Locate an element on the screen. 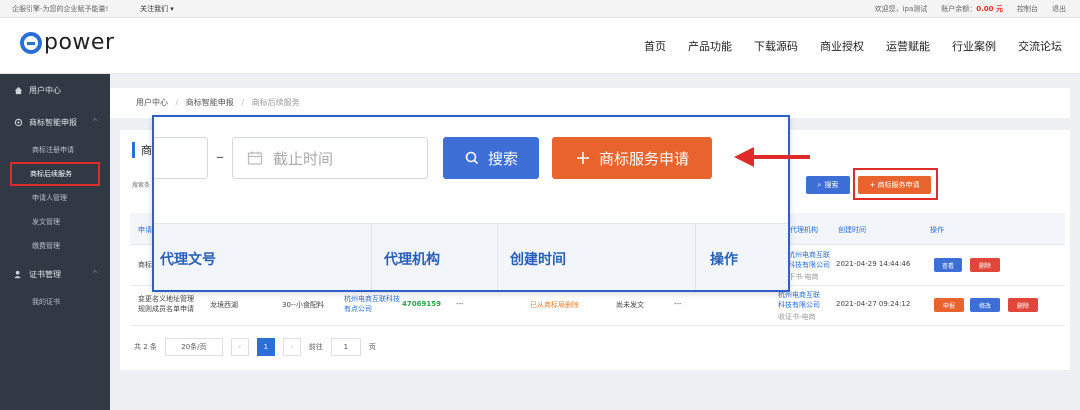  logout-link: 退出 is located at coordinates (1059, 9).